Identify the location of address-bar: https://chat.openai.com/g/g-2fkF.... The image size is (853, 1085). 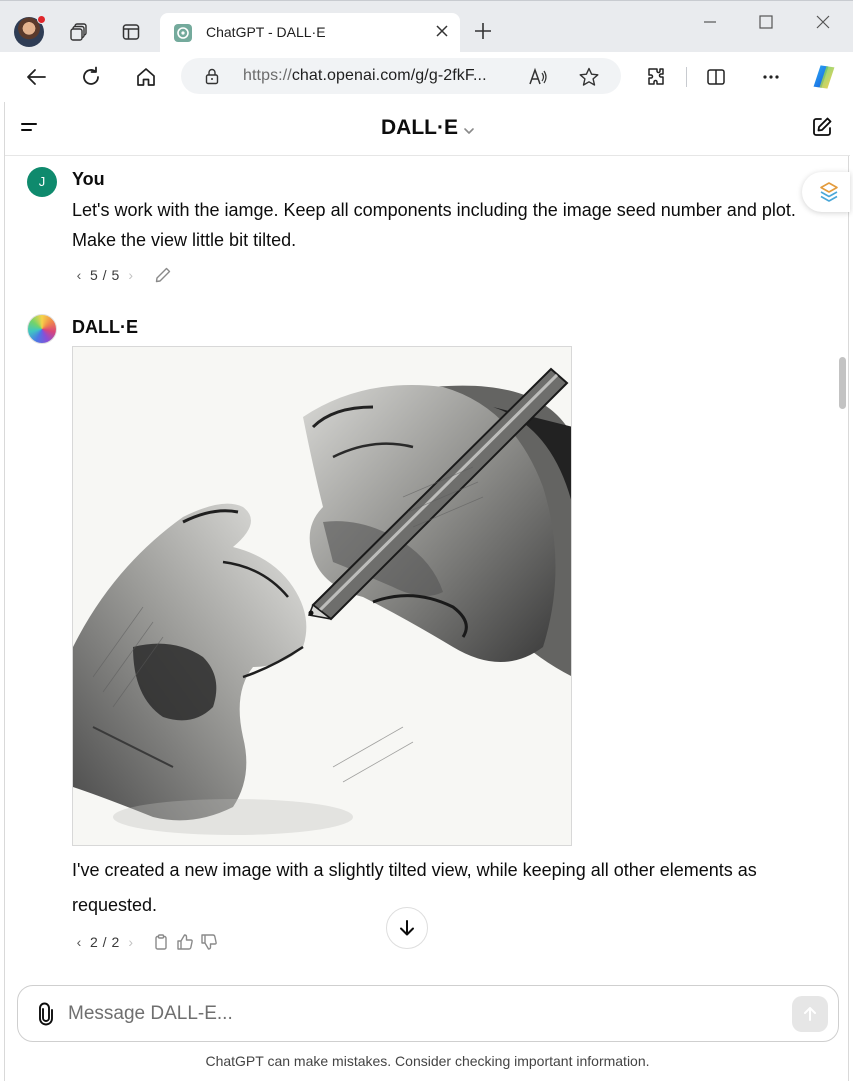
(401, 76).